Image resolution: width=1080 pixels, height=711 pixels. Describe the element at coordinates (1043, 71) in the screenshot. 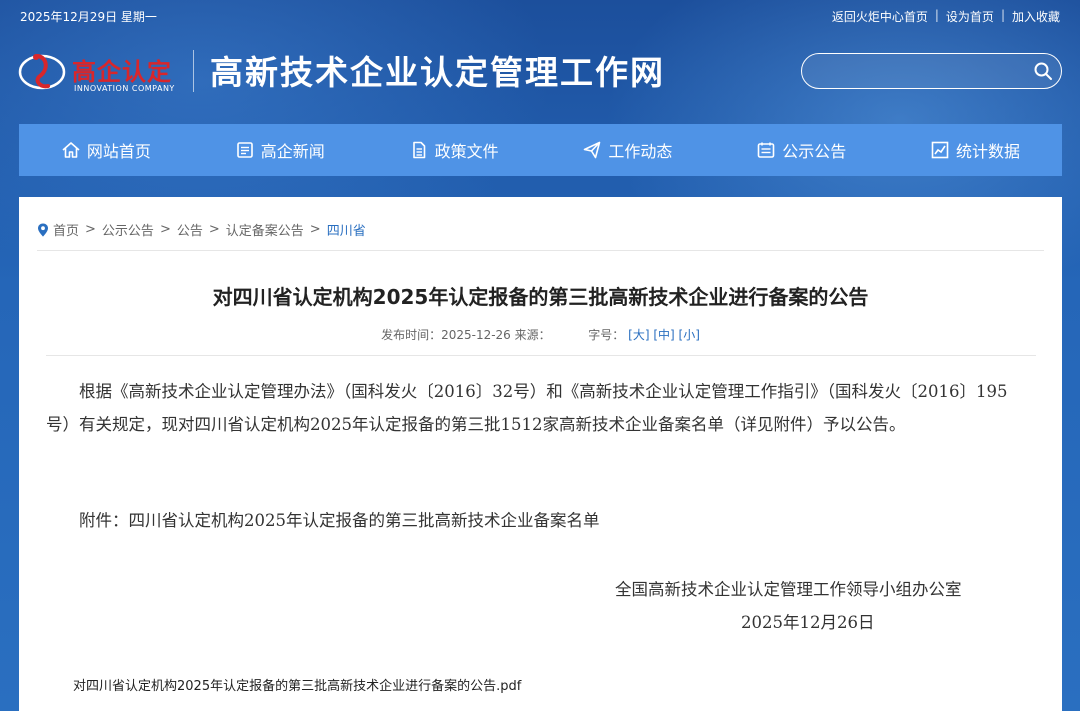

I see `search-icon` at that location.